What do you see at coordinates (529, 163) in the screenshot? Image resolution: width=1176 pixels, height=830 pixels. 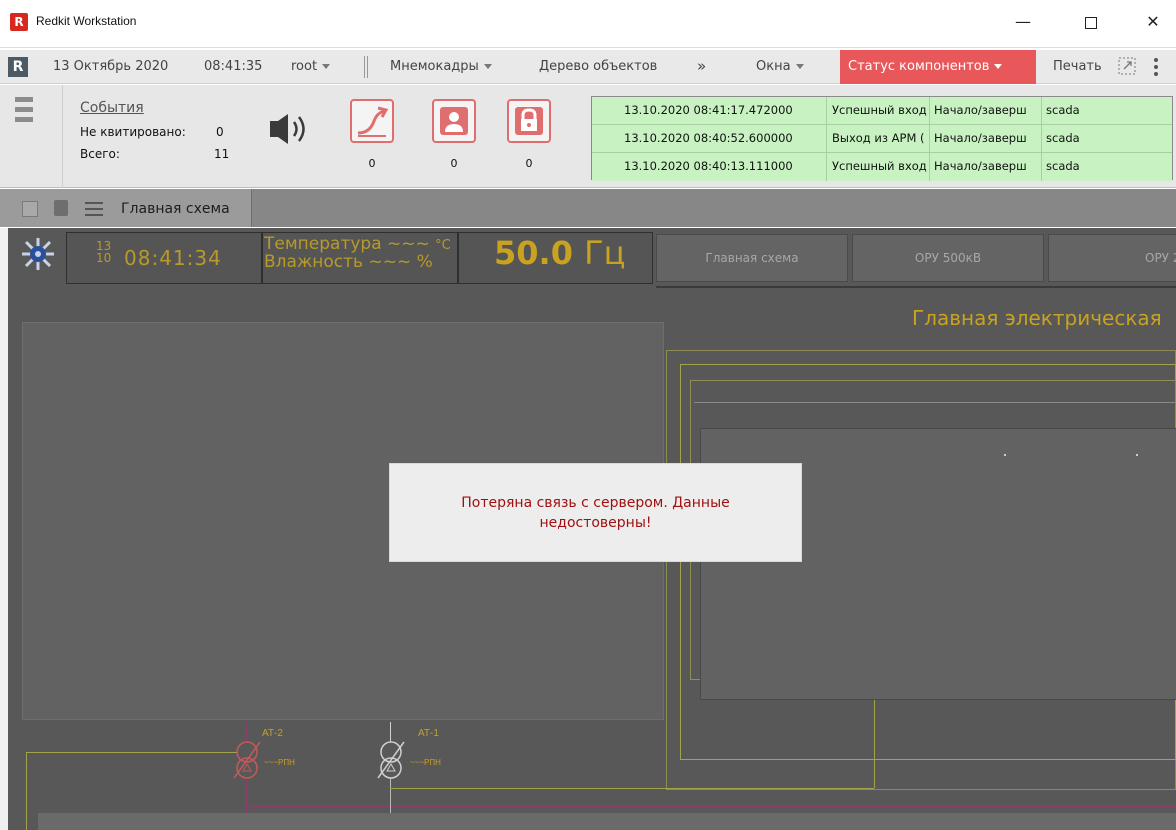 I see `lock-alarm-count: 0` at bounding box center [529, 163].